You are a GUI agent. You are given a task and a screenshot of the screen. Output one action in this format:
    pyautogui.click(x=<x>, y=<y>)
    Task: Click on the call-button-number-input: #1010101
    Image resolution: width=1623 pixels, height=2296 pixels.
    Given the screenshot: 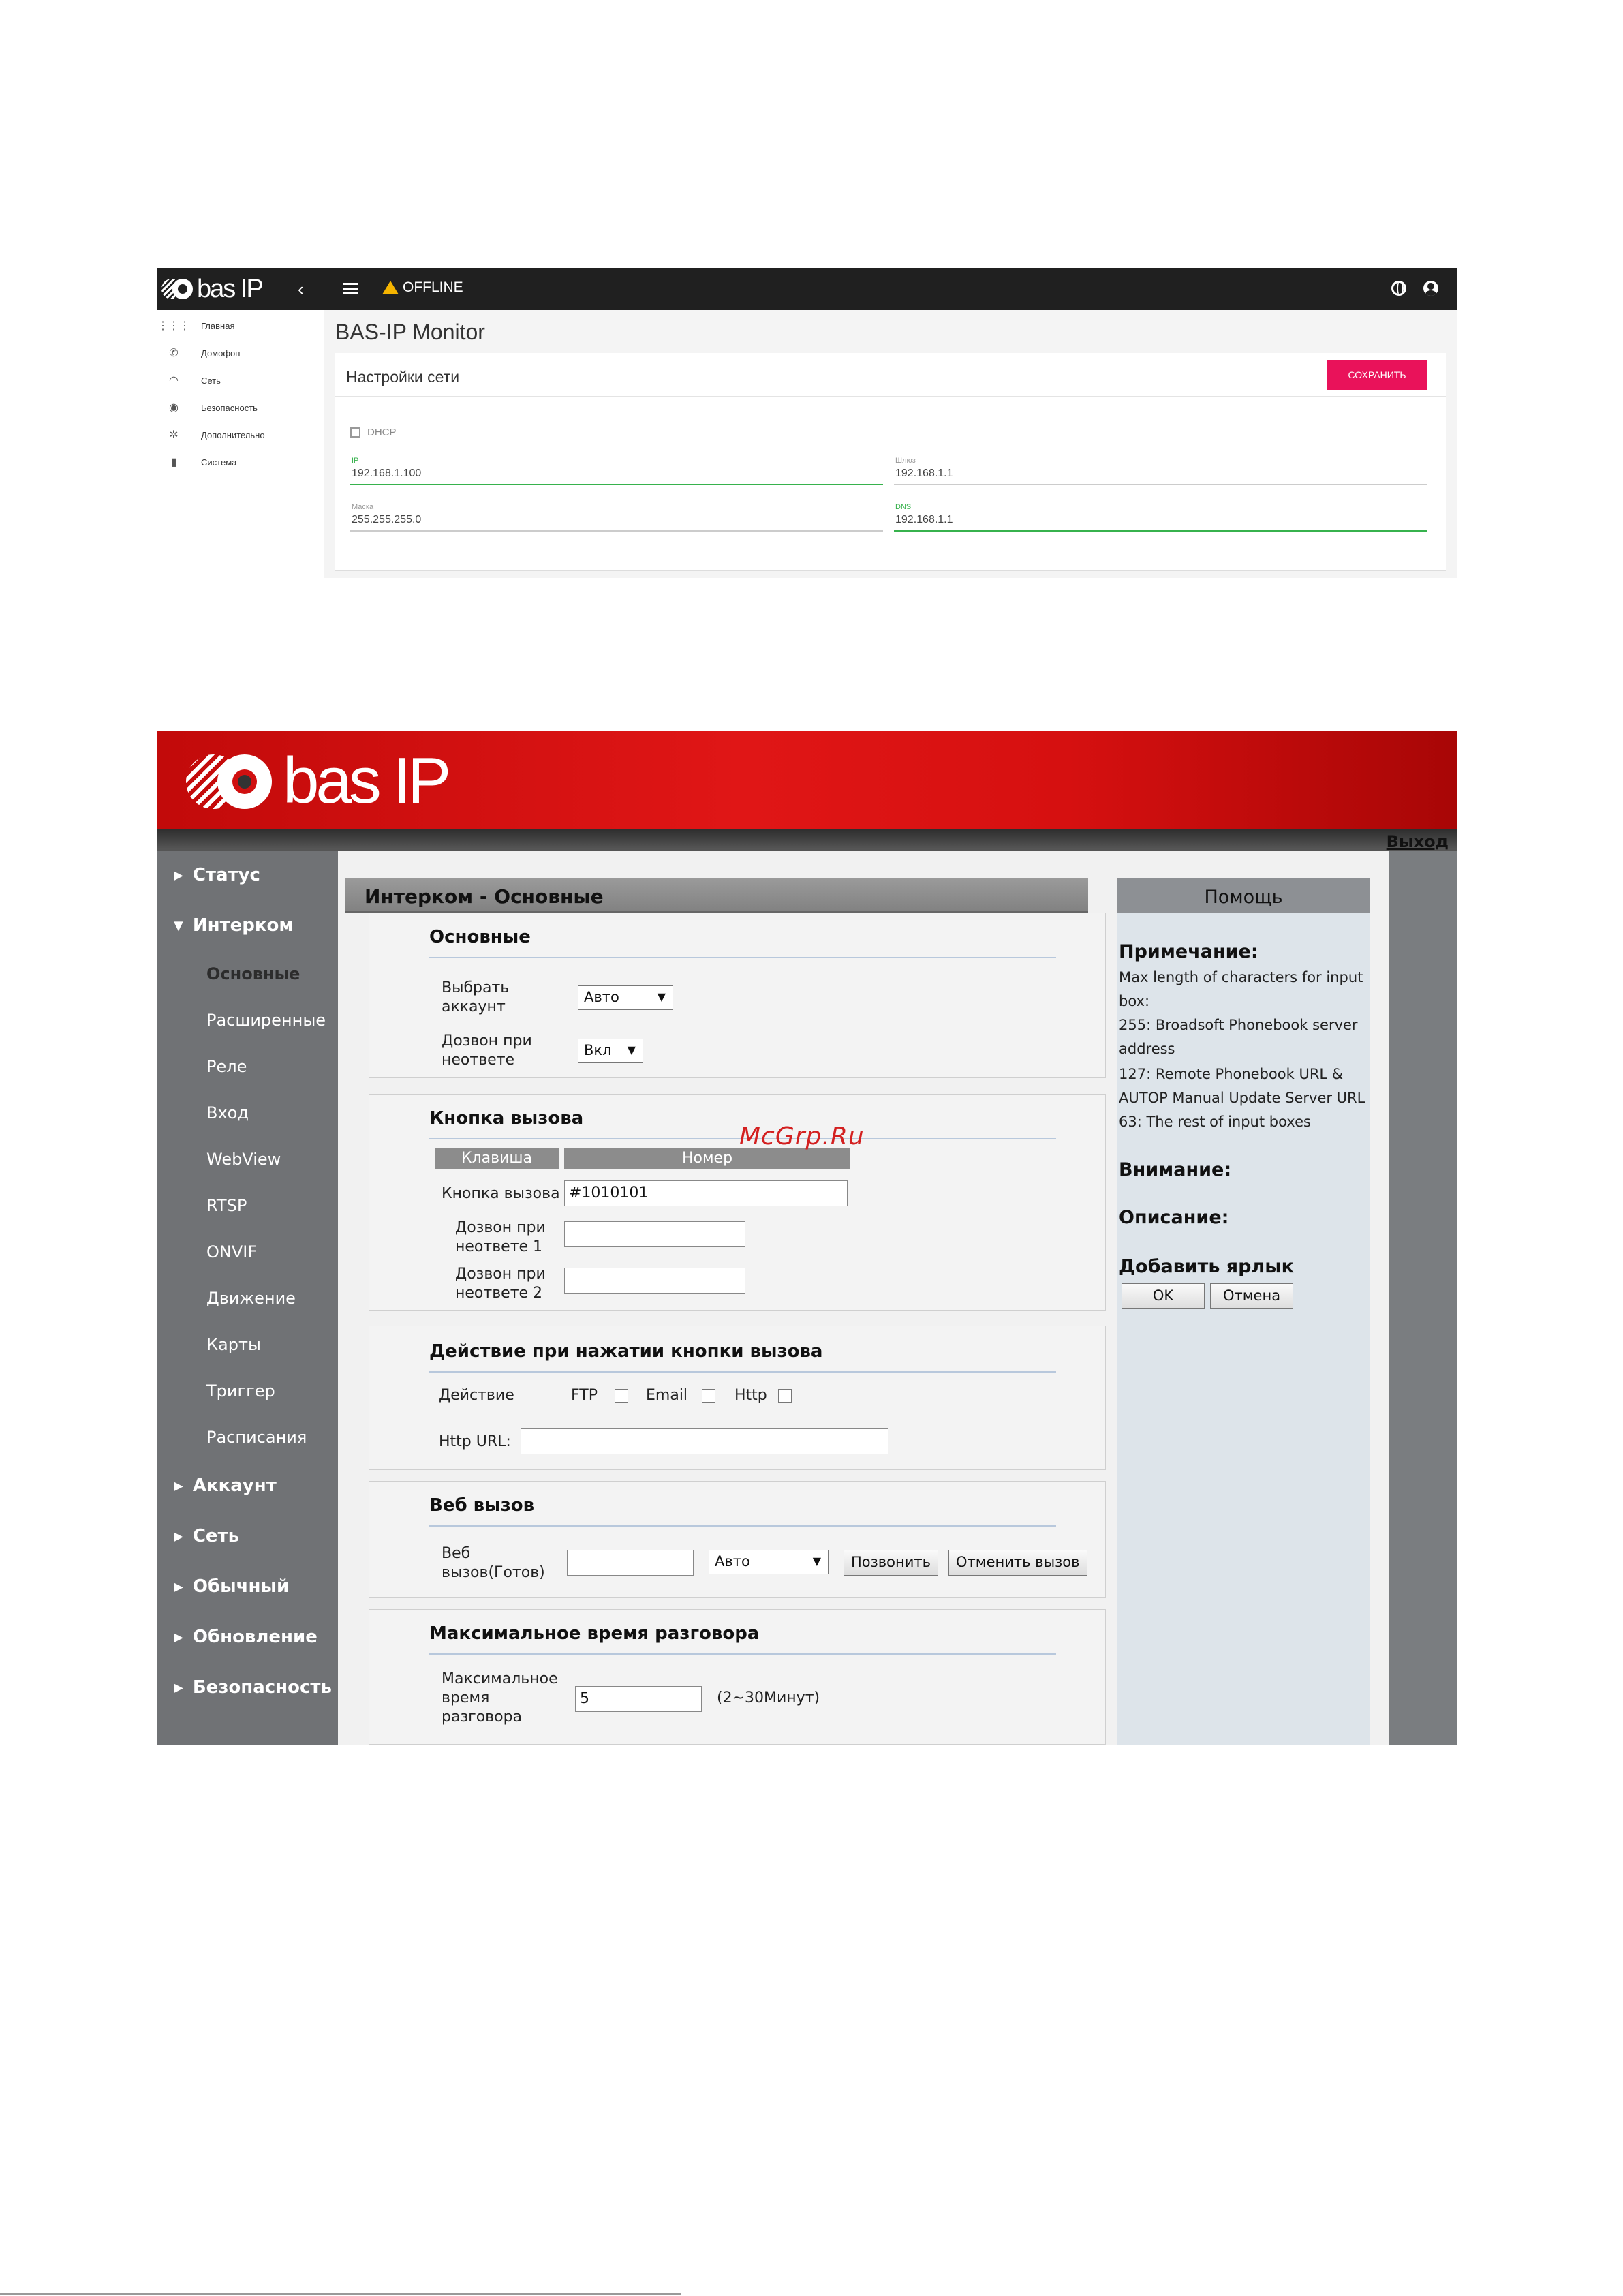 What is the action you would take?
    pyautogui.click(x=706, y=1193)
    